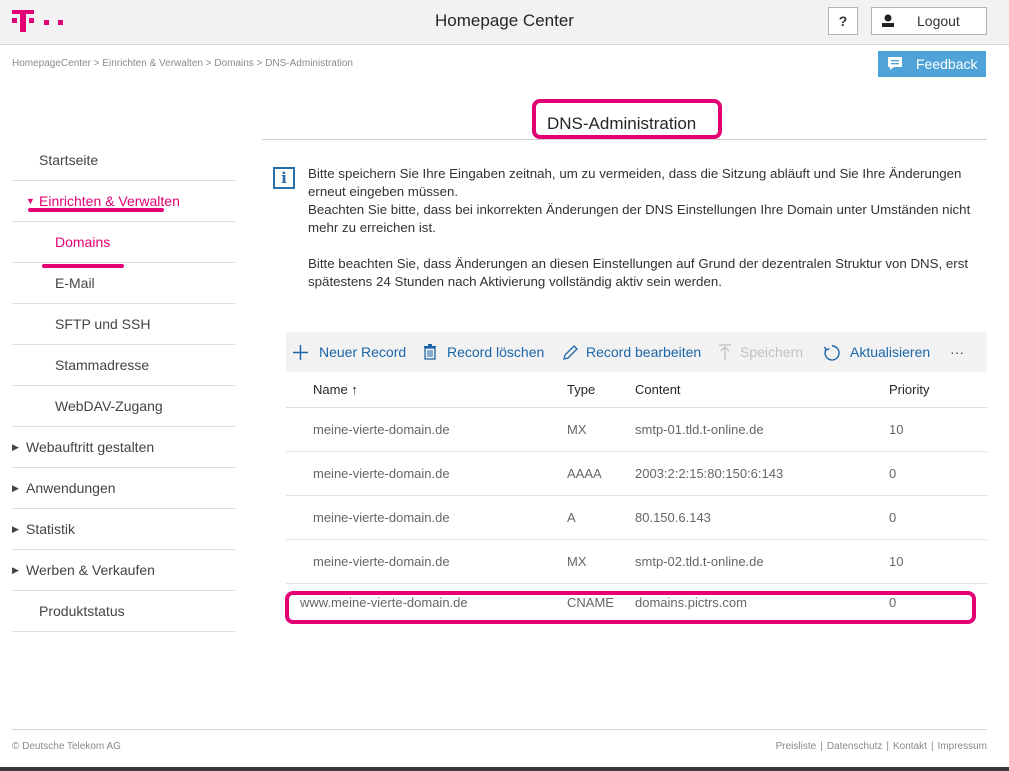 Image resolution: width=1009 pixels, height=771 pixels. Describe the element at coordinates (772, 352) in the screenshot. I see `save-label: Speichern` at that location.